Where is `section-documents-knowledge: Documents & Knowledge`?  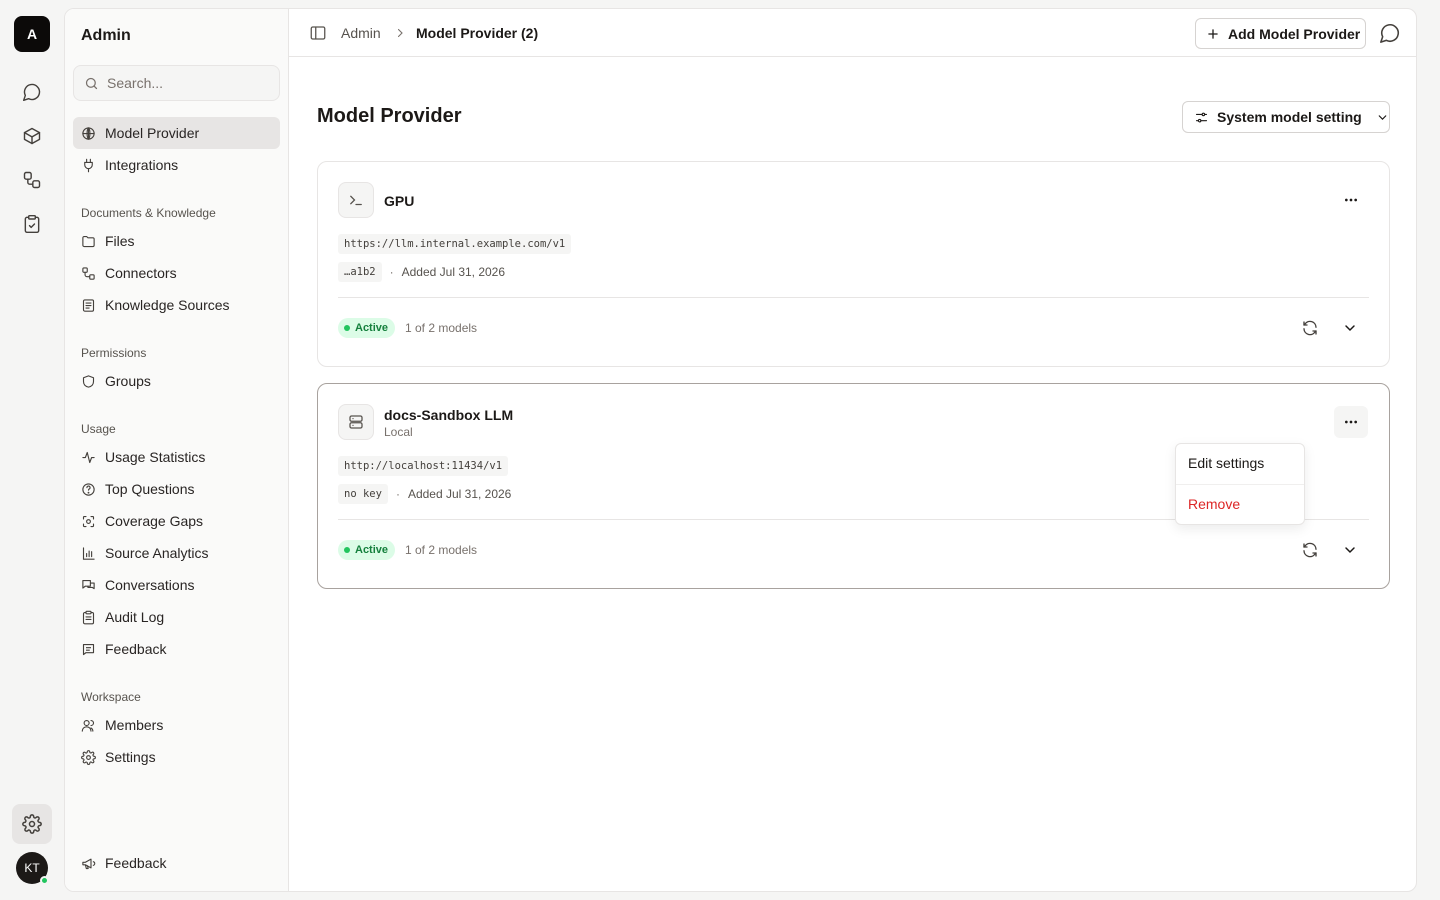 section-documents-knowledge: Documents & Knowledge is located at coordinates (148, 213).